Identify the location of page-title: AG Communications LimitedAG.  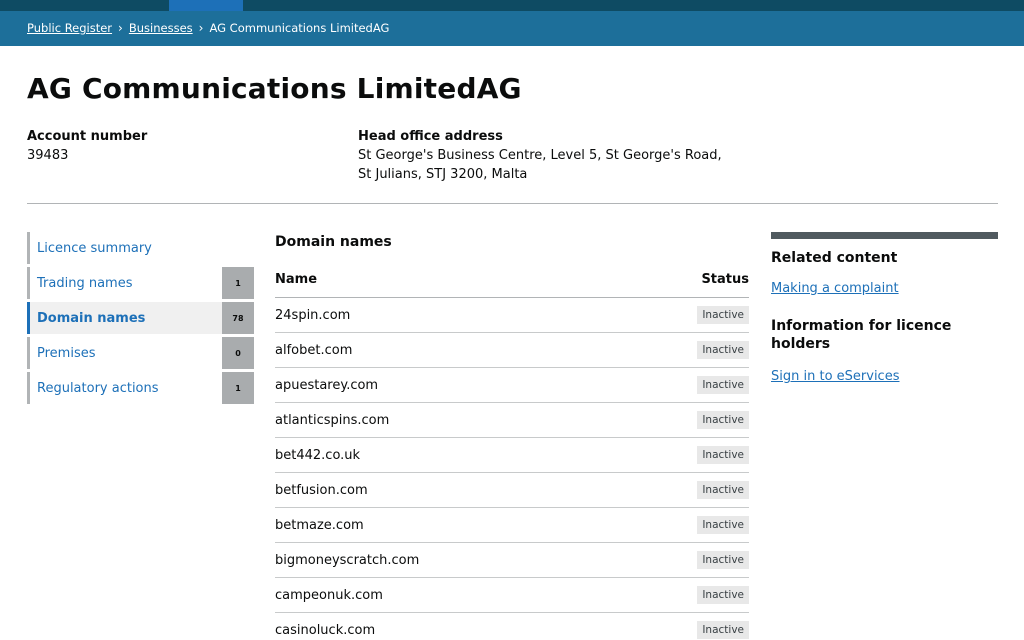
(274, 88).